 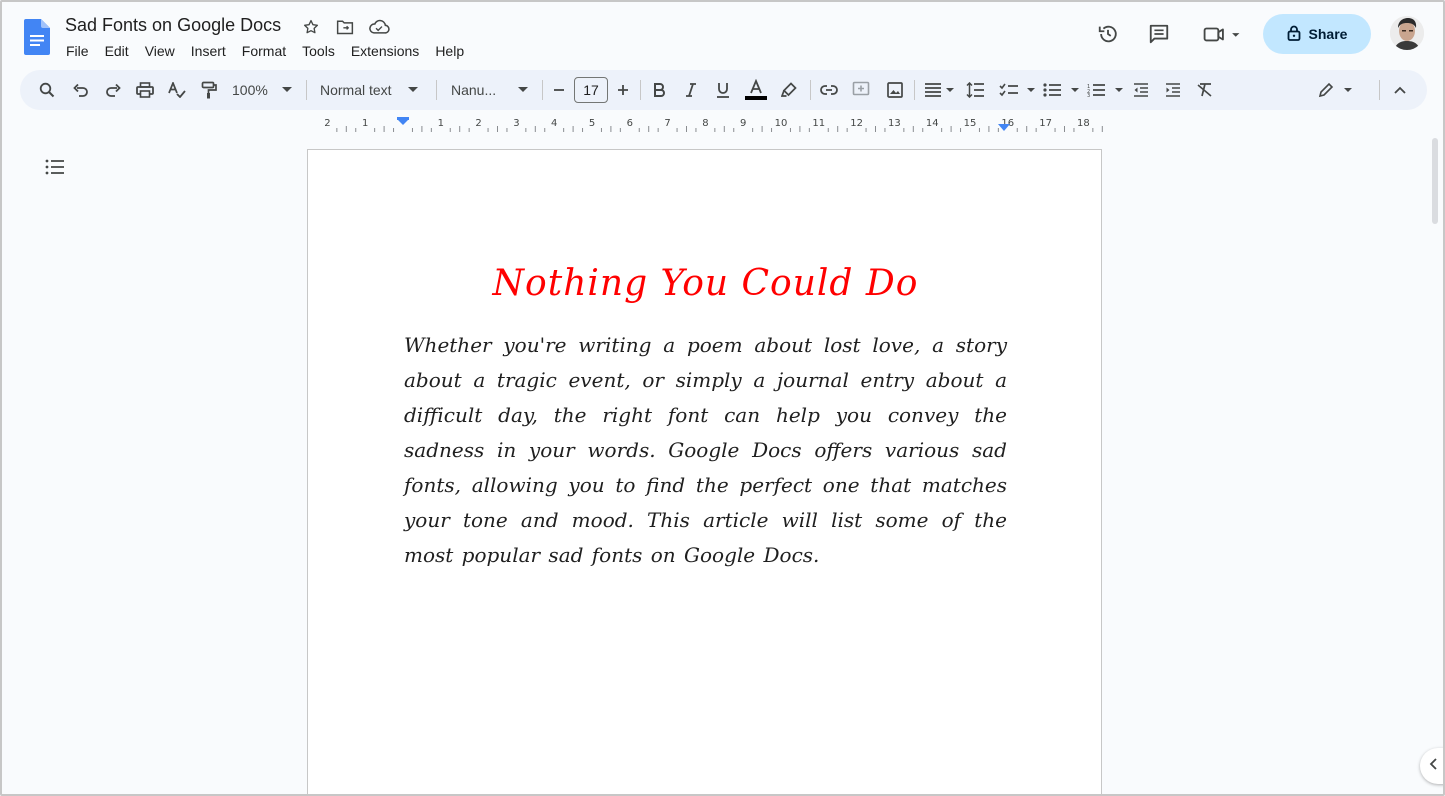 What do you see at coordinates (379, 27) in the screenshot?
I see `cloud-saved-icon` at bounding box center [379, 27].